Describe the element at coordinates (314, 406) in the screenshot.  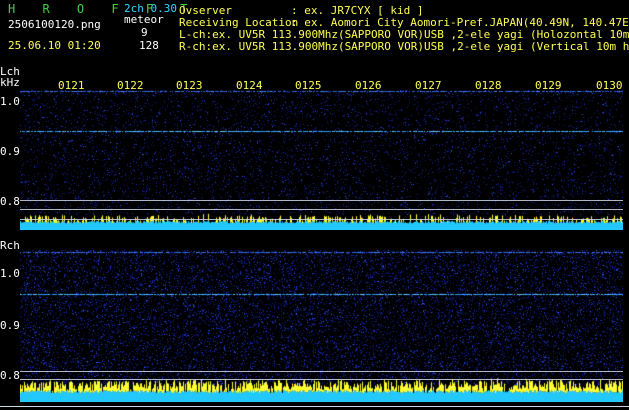
I see `bottom-border` at that location.